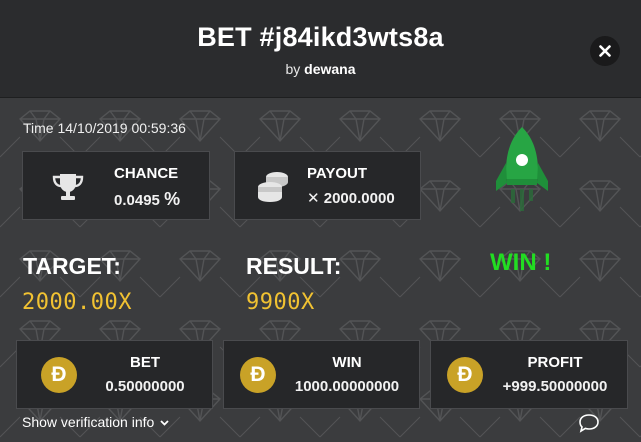  I want to click on bet-amount-label: BET, so click(145, 362).